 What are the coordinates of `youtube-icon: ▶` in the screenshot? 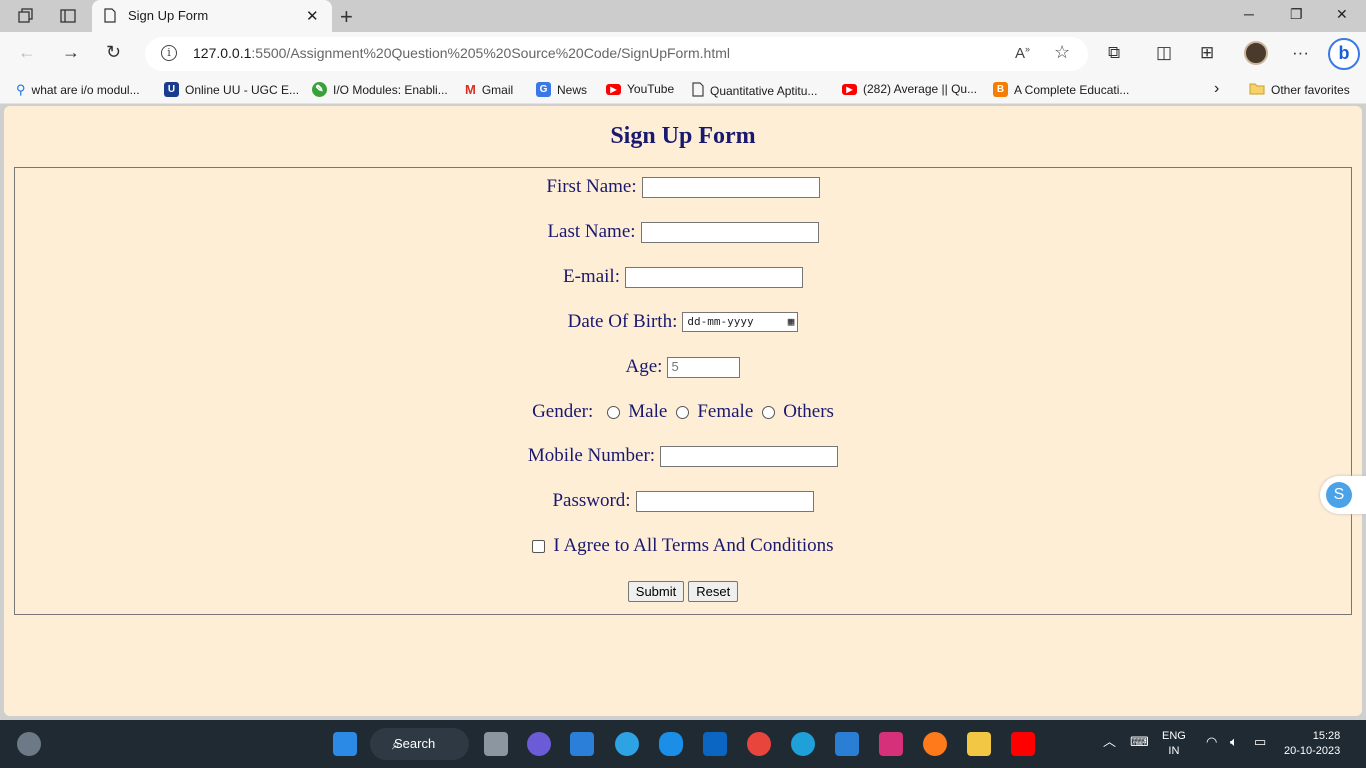 It's located at (849, 89).